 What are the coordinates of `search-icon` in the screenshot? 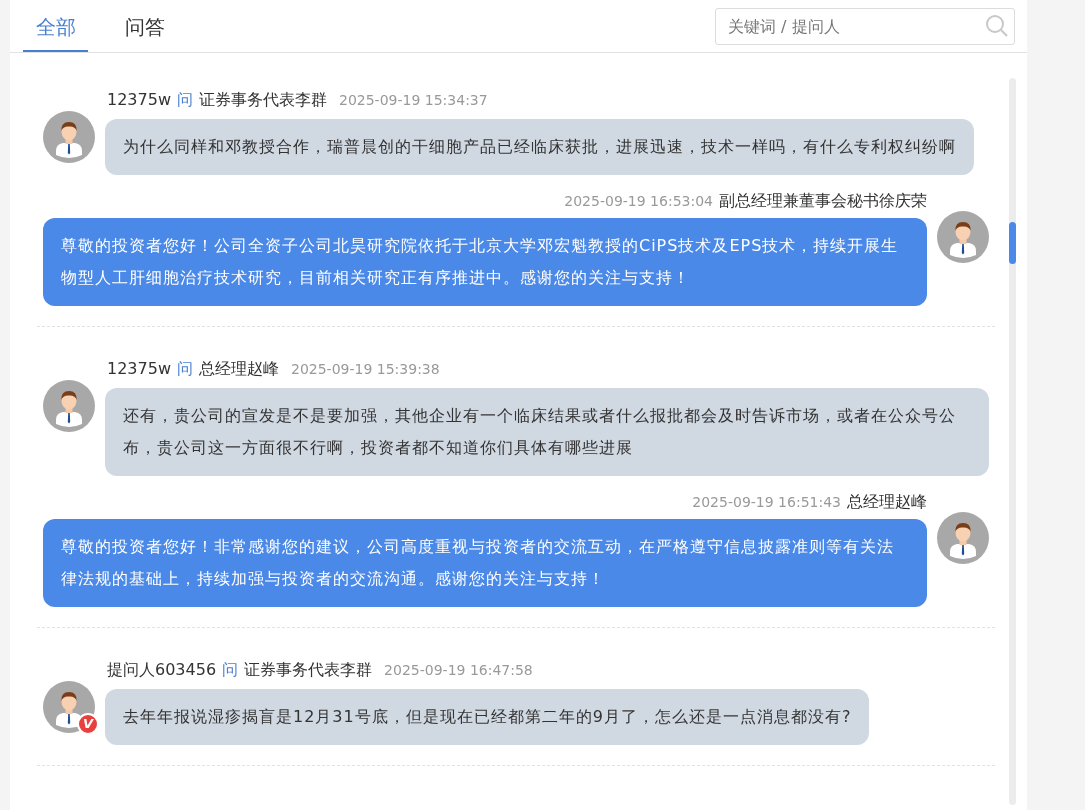 It's located at (997, 26).